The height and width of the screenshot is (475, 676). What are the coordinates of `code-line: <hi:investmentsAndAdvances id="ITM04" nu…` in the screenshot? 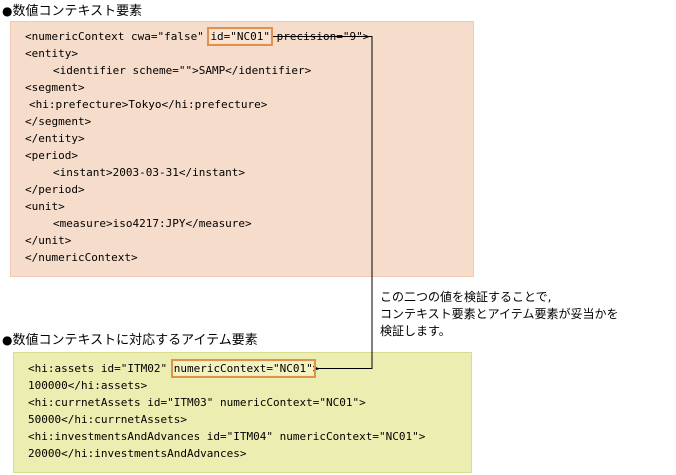 It's located at (227, 436).